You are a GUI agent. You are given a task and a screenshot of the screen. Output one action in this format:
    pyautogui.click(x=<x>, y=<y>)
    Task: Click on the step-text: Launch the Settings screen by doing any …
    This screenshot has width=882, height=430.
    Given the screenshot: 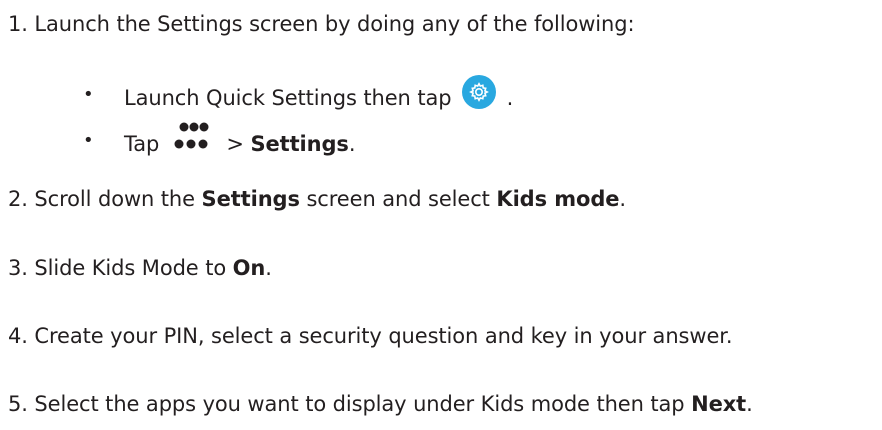 What is the action you would take?
    pyautogui.click(x=334, y=24)
    